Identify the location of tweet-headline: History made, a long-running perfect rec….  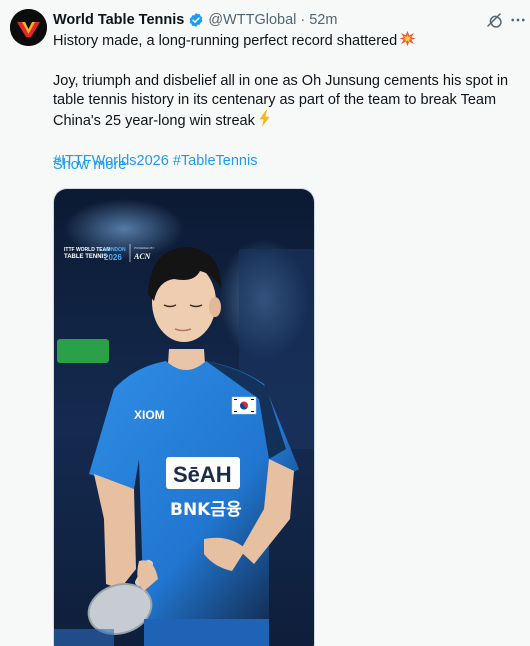
(225, 41).